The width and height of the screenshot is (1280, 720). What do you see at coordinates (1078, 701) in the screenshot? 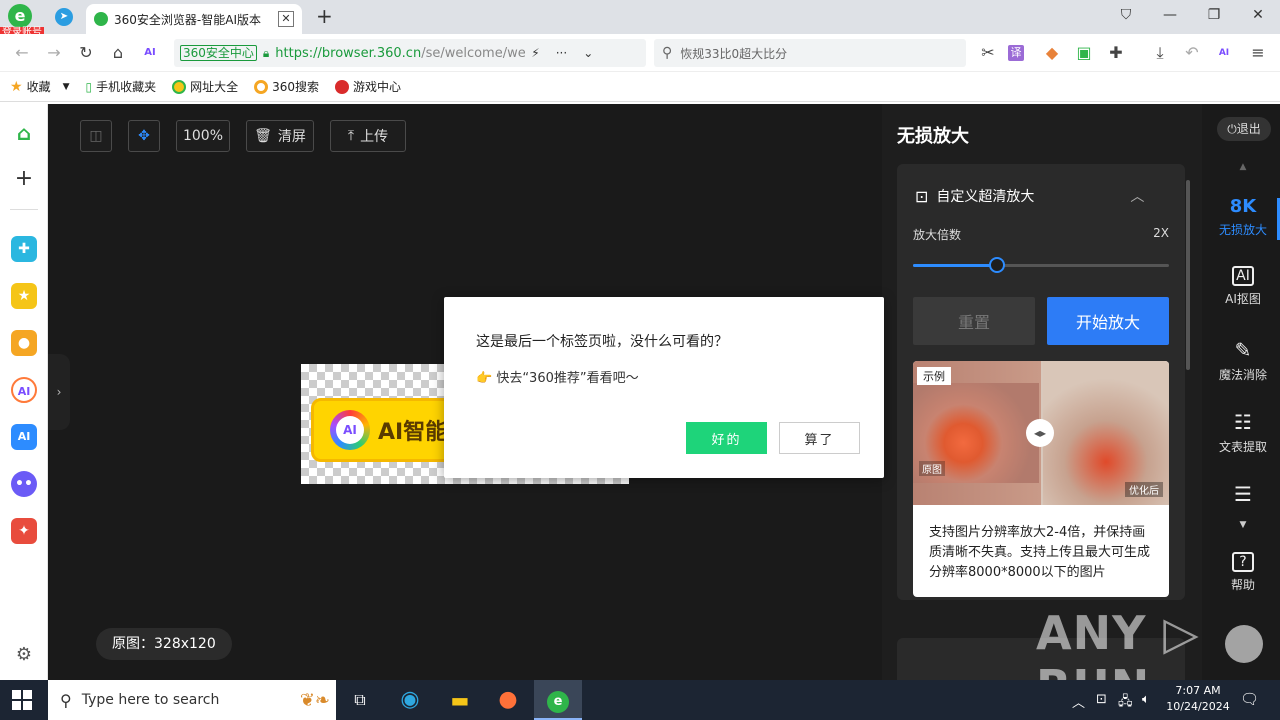
I see `tray-chevron-icon: ︿` at bounding box center [1078, 701].